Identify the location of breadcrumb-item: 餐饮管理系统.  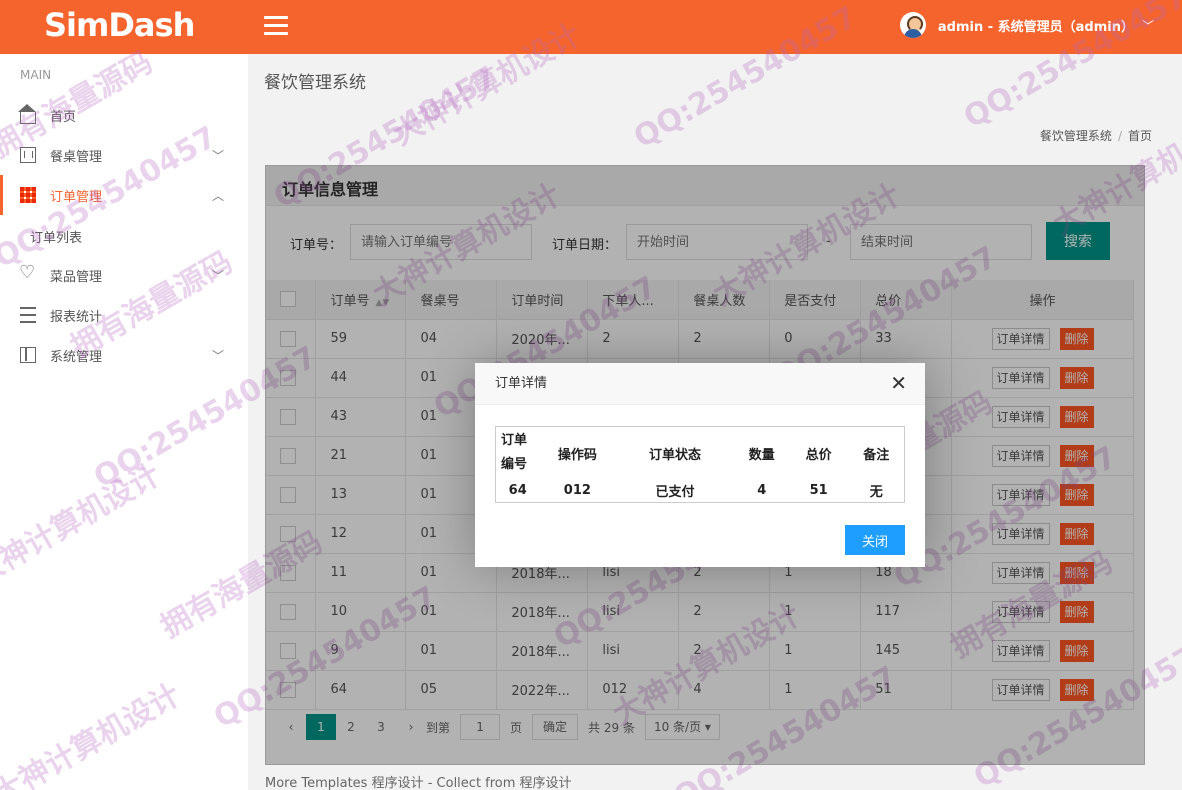
(1076, 136).